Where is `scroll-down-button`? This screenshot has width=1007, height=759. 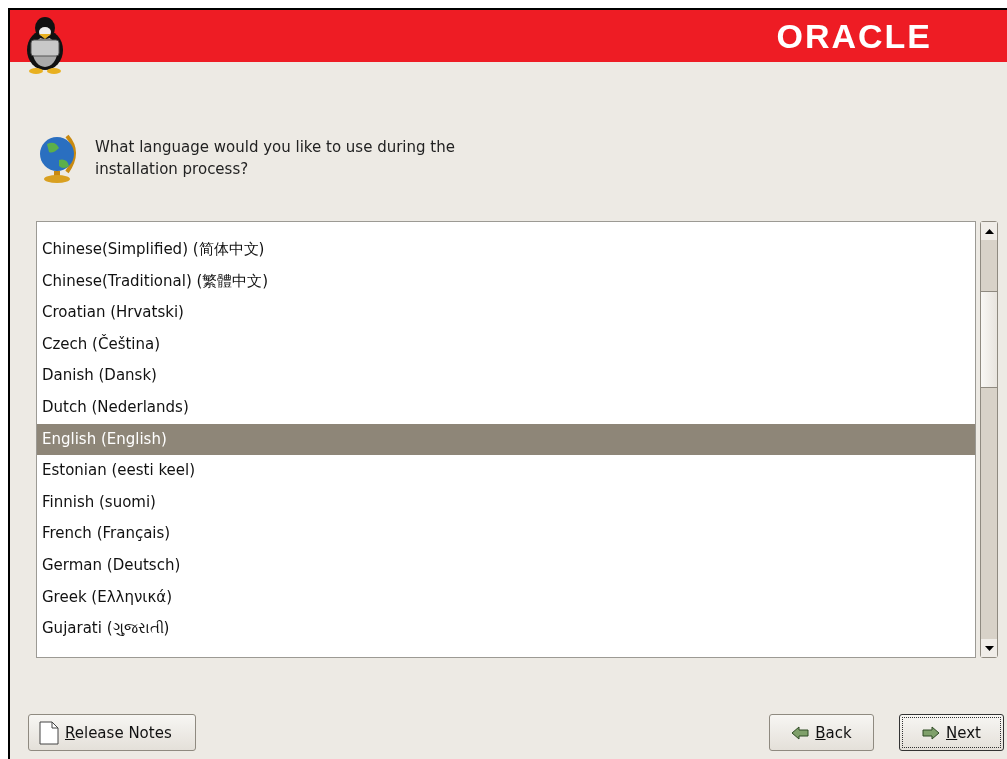
scroll-down-button is located at coordinates (989, 648).